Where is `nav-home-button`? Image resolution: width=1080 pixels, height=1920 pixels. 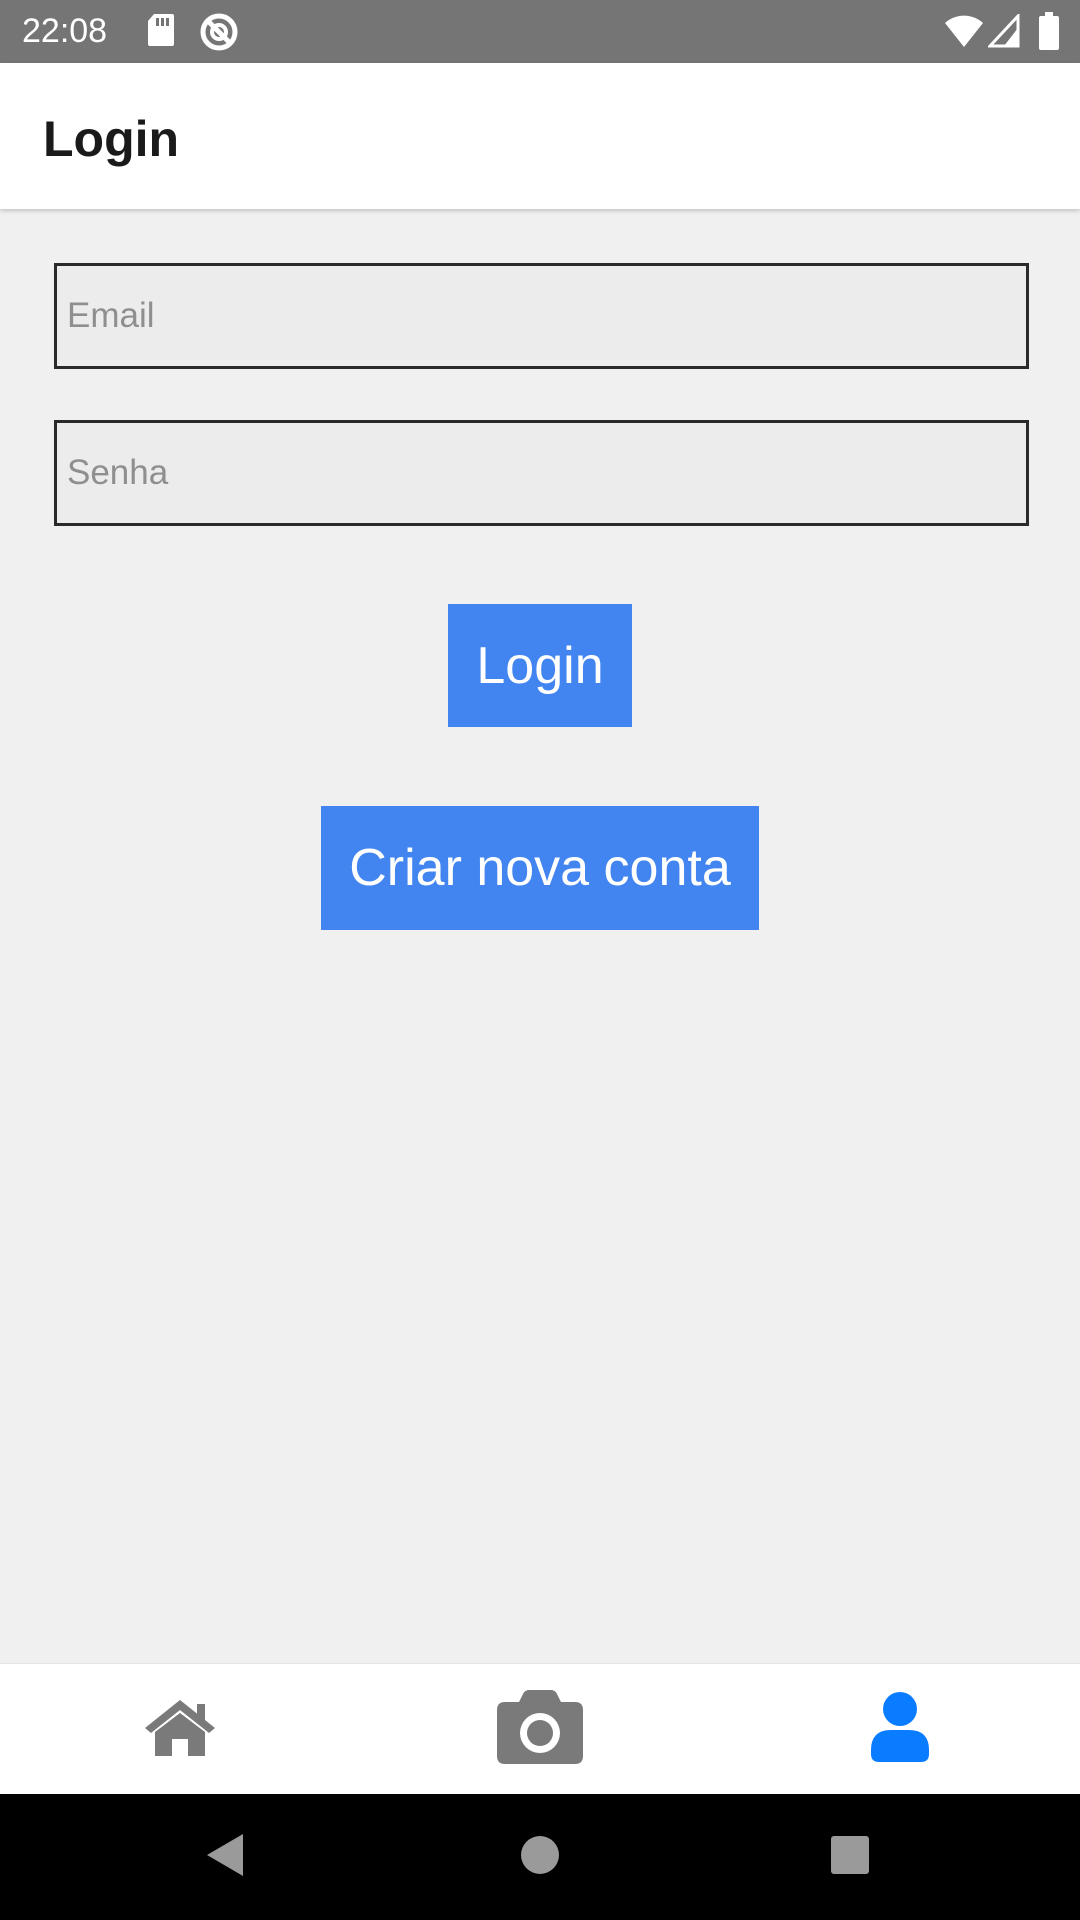
nav-home-button is located at coordinates (540, 1857).